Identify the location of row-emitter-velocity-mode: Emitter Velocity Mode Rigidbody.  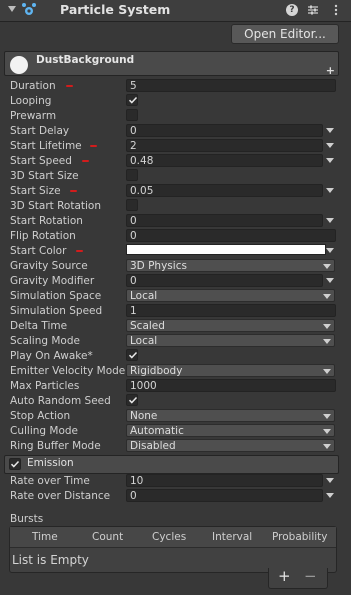
(172, 371).